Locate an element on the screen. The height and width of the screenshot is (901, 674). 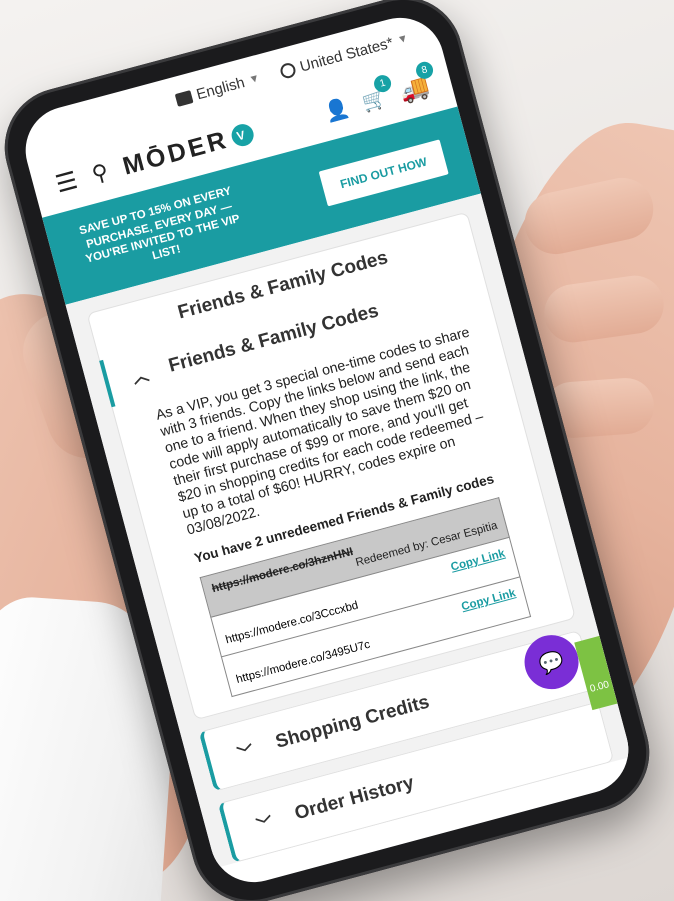
hamburger-menu-icon: ☰ is located at coordinates (66, 182).